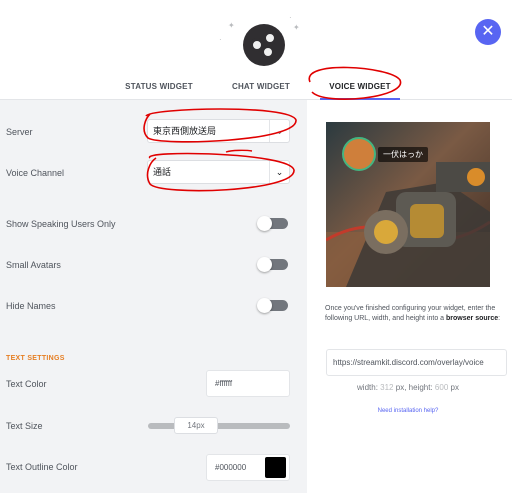 The width and height of the screenshot is (512, 493). Describe the element at coordinates (367, 387) in the screenshot. I see `width-label: width:` at that location.